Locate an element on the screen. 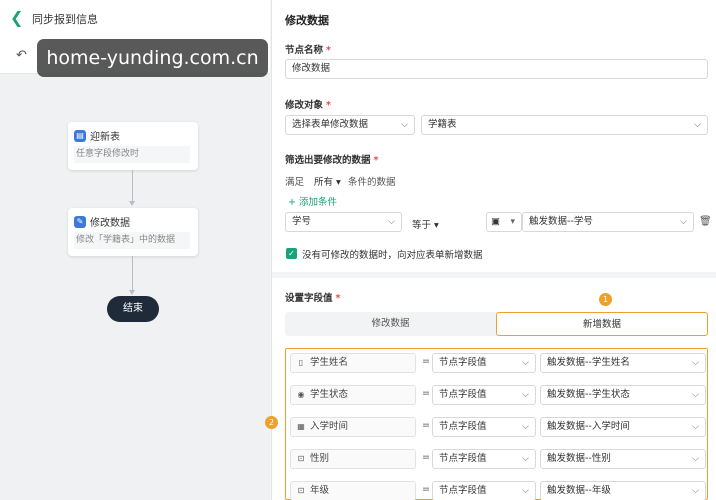 The image size is (716, 500). filter-scope-select: 所有 ▾ is located at coordinates (327, 181).